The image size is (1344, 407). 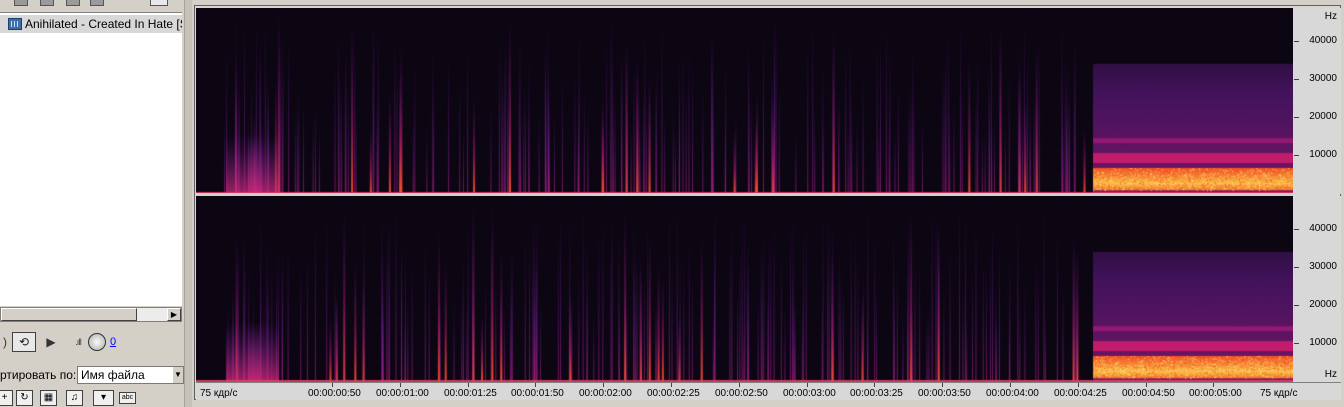 I want to click on sort-select: Имя файла ▼, so click(x=130, y=375).